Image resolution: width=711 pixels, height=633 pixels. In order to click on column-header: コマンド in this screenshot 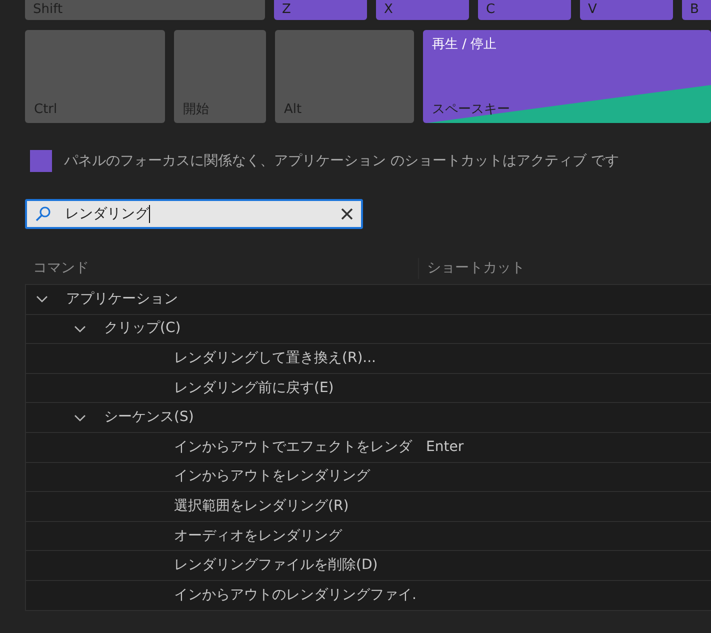, I will do `click(222, 268)`.